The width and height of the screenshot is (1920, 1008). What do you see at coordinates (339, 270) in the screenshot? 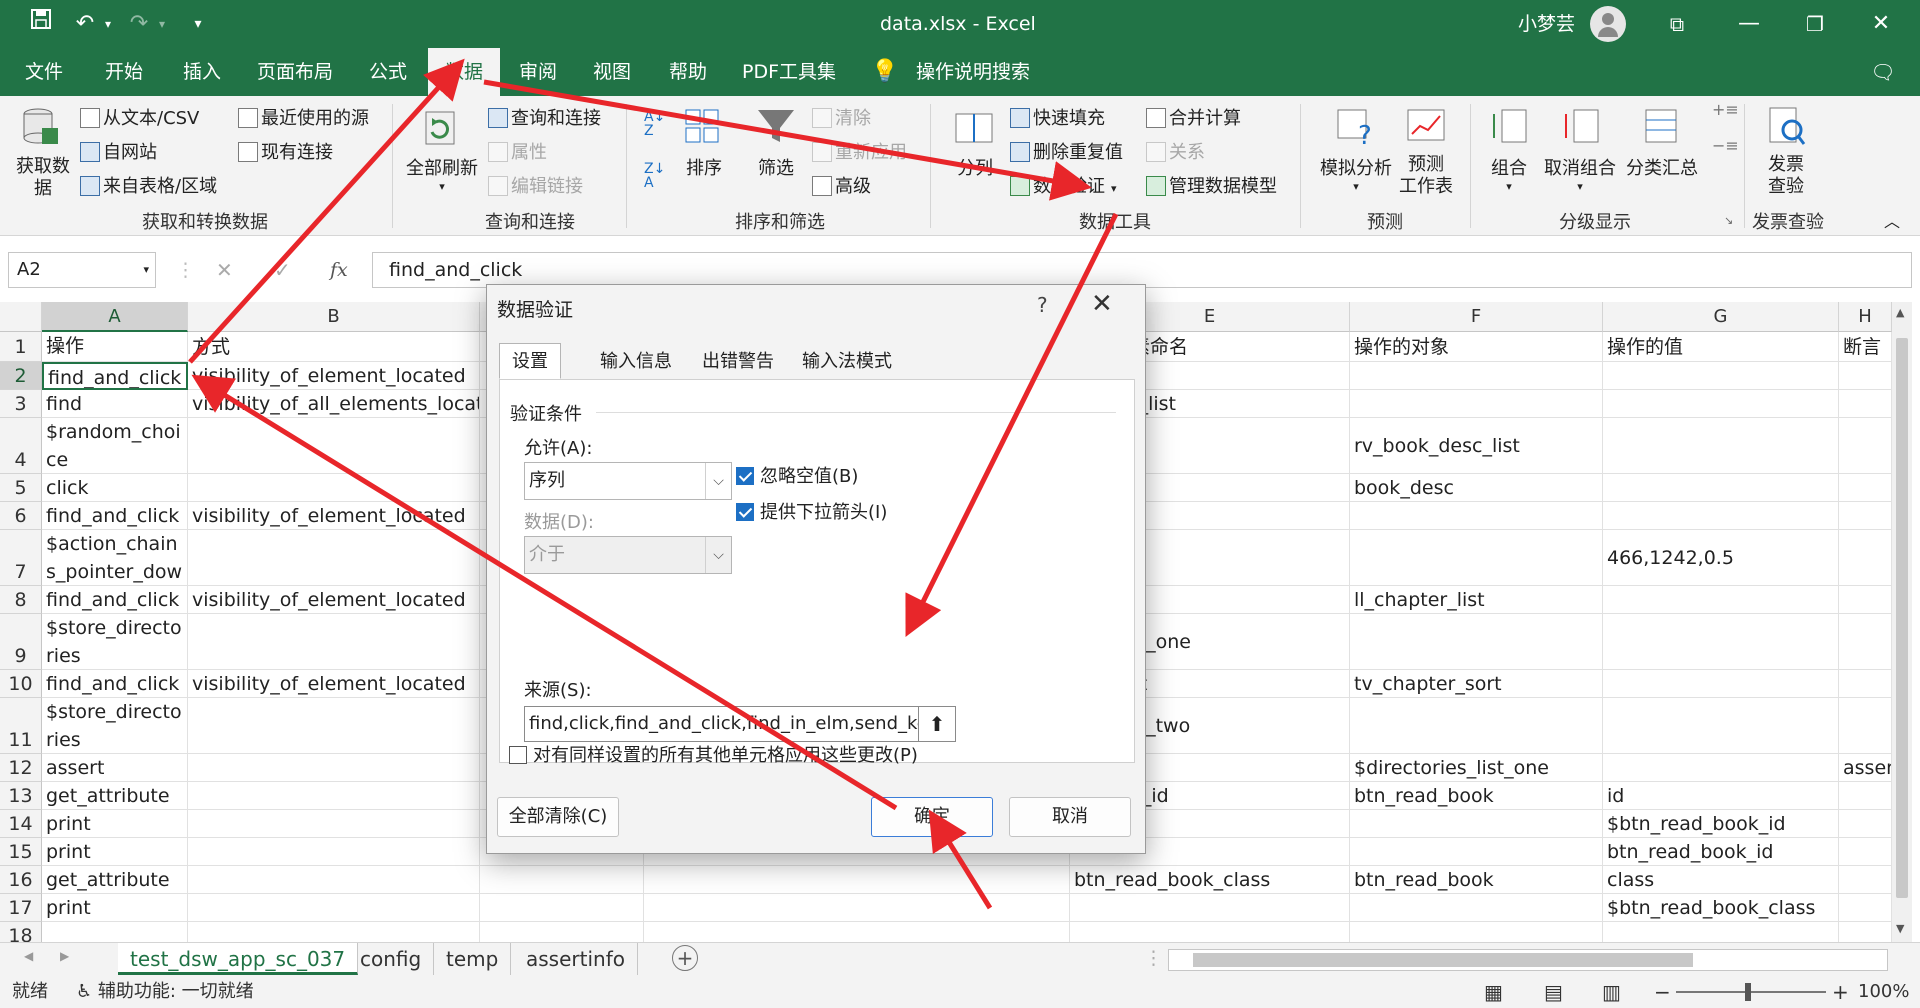
I see `insert-function-icon: fx` at bounding box center [339, 270].